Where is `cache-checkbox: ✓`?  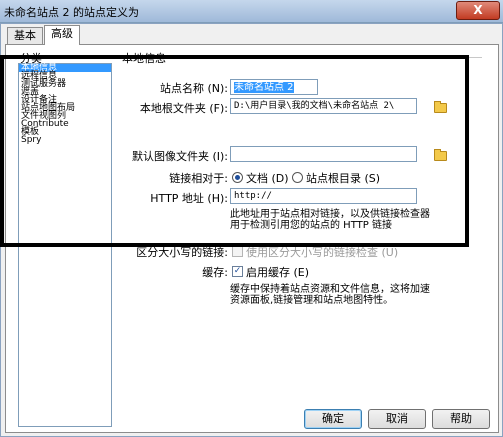 cache-checkbox: ✓ is located at coordinates (237, 271).